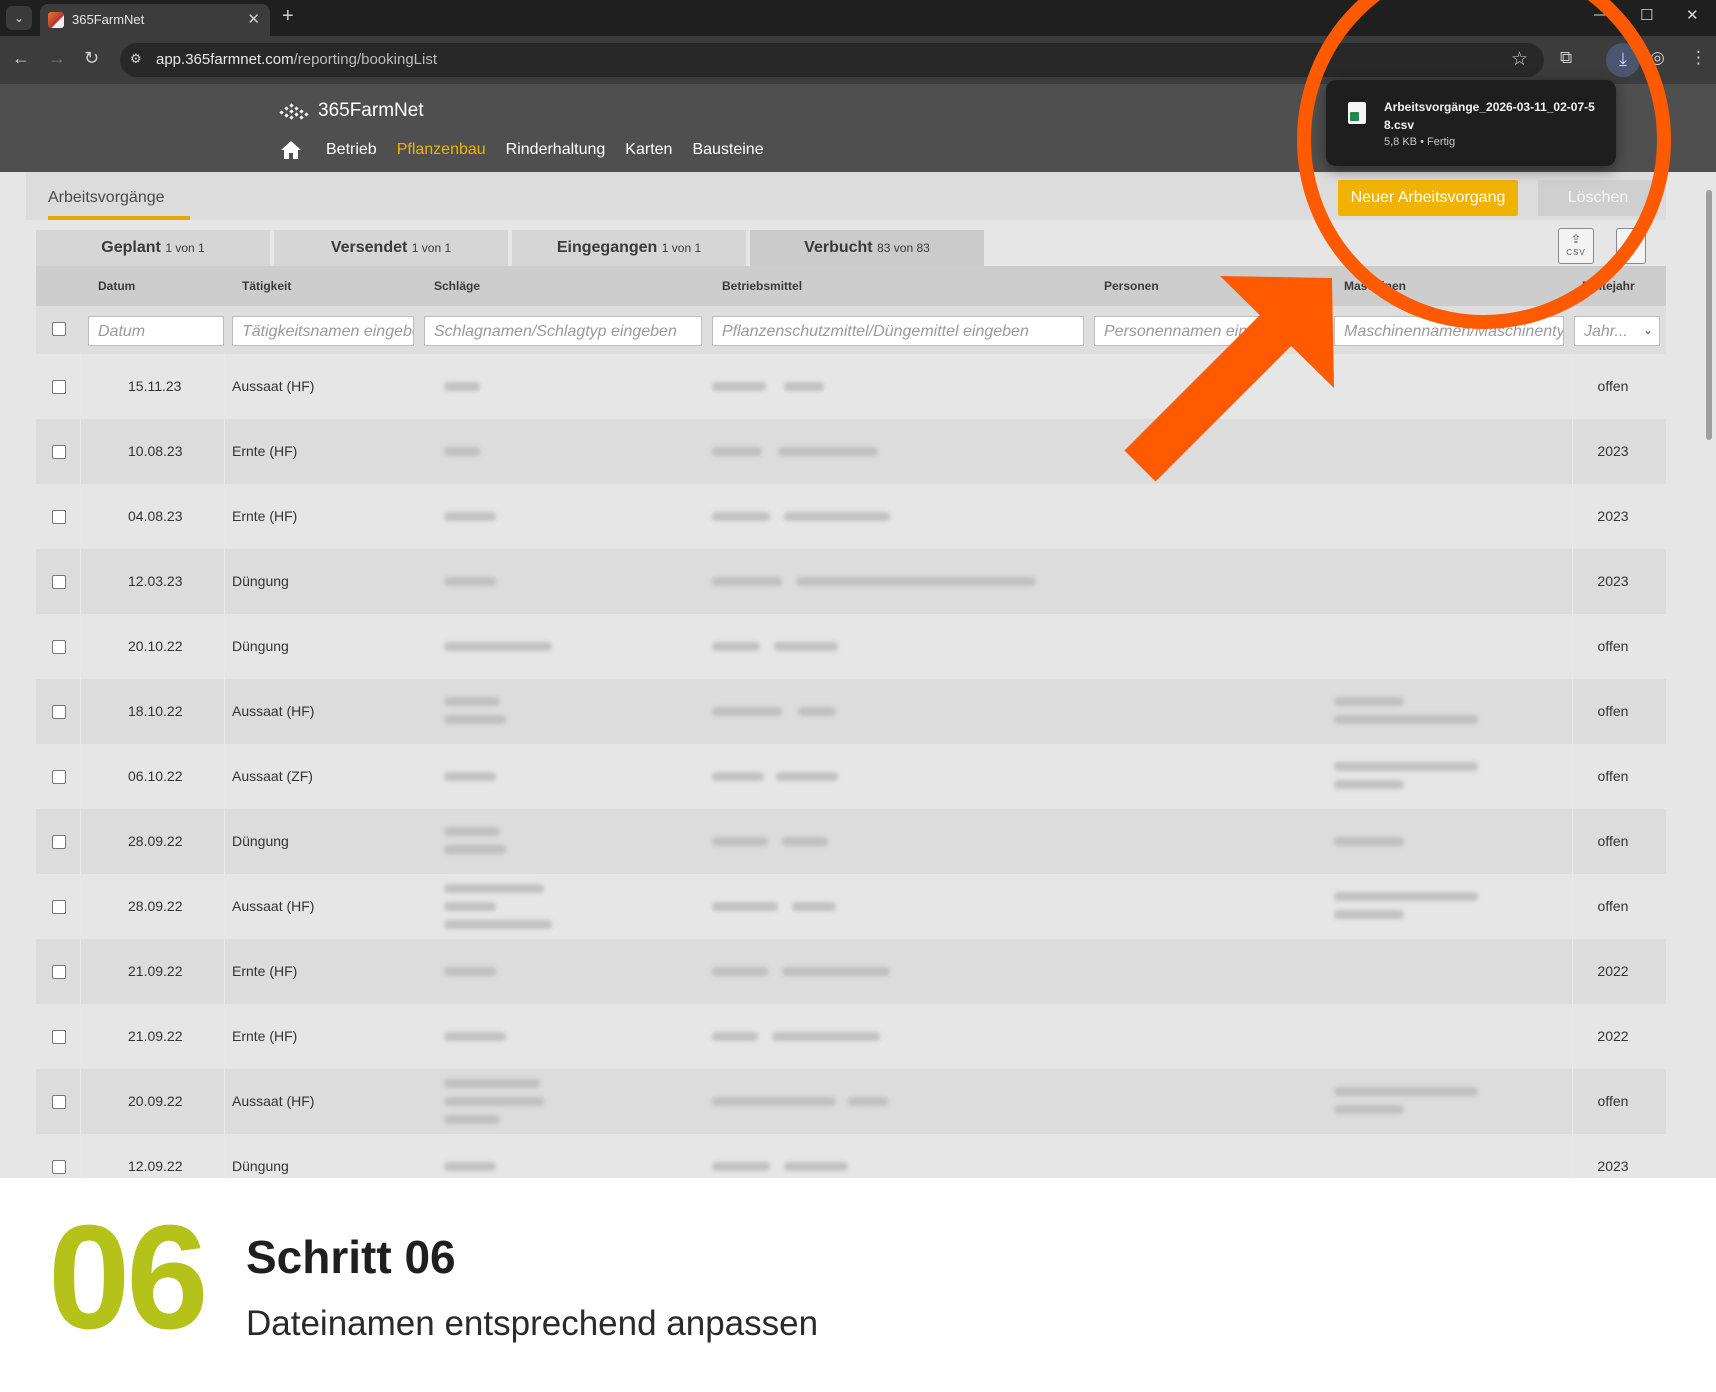 Image resolution: width=1716 pixels, height=1392 pixels. Describe the element at coordinates (273, 711) in the screenshot. I see `row-activity: Aussaat (HF)` at that location.